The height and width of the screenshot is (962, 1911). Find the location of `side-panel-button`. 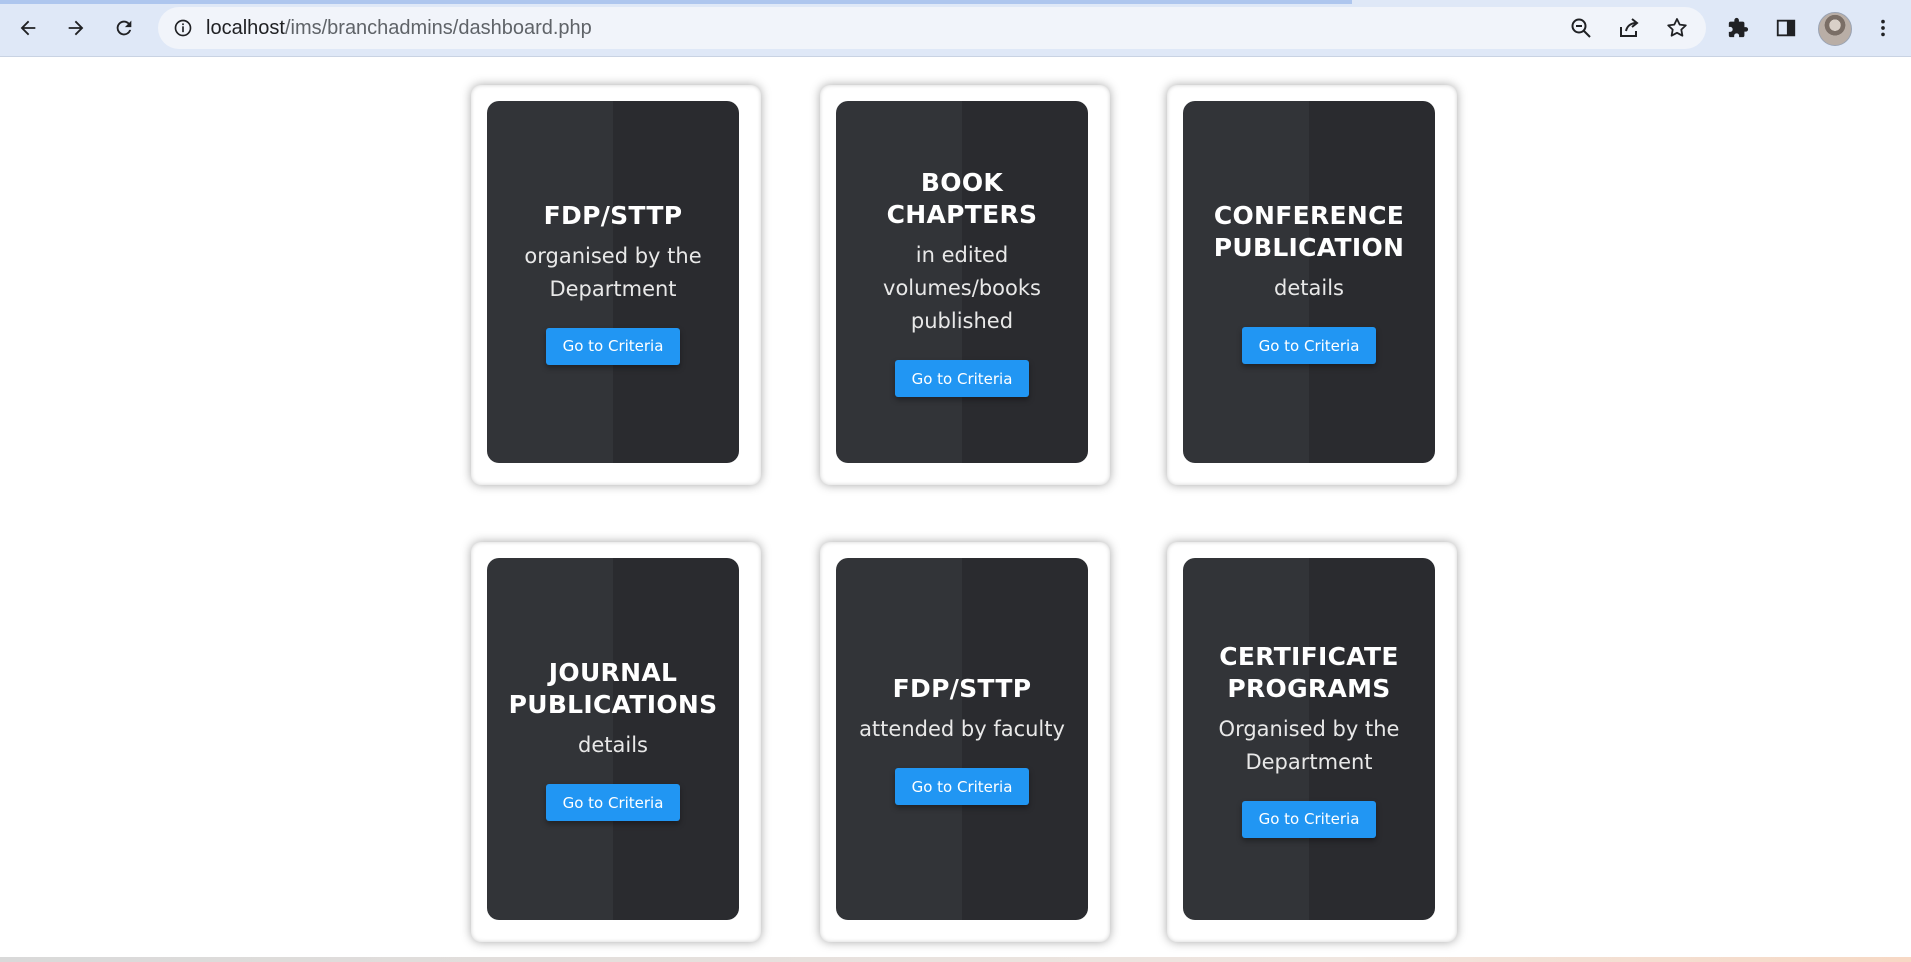

side-panel-button is located at coordinates (1786, 28).